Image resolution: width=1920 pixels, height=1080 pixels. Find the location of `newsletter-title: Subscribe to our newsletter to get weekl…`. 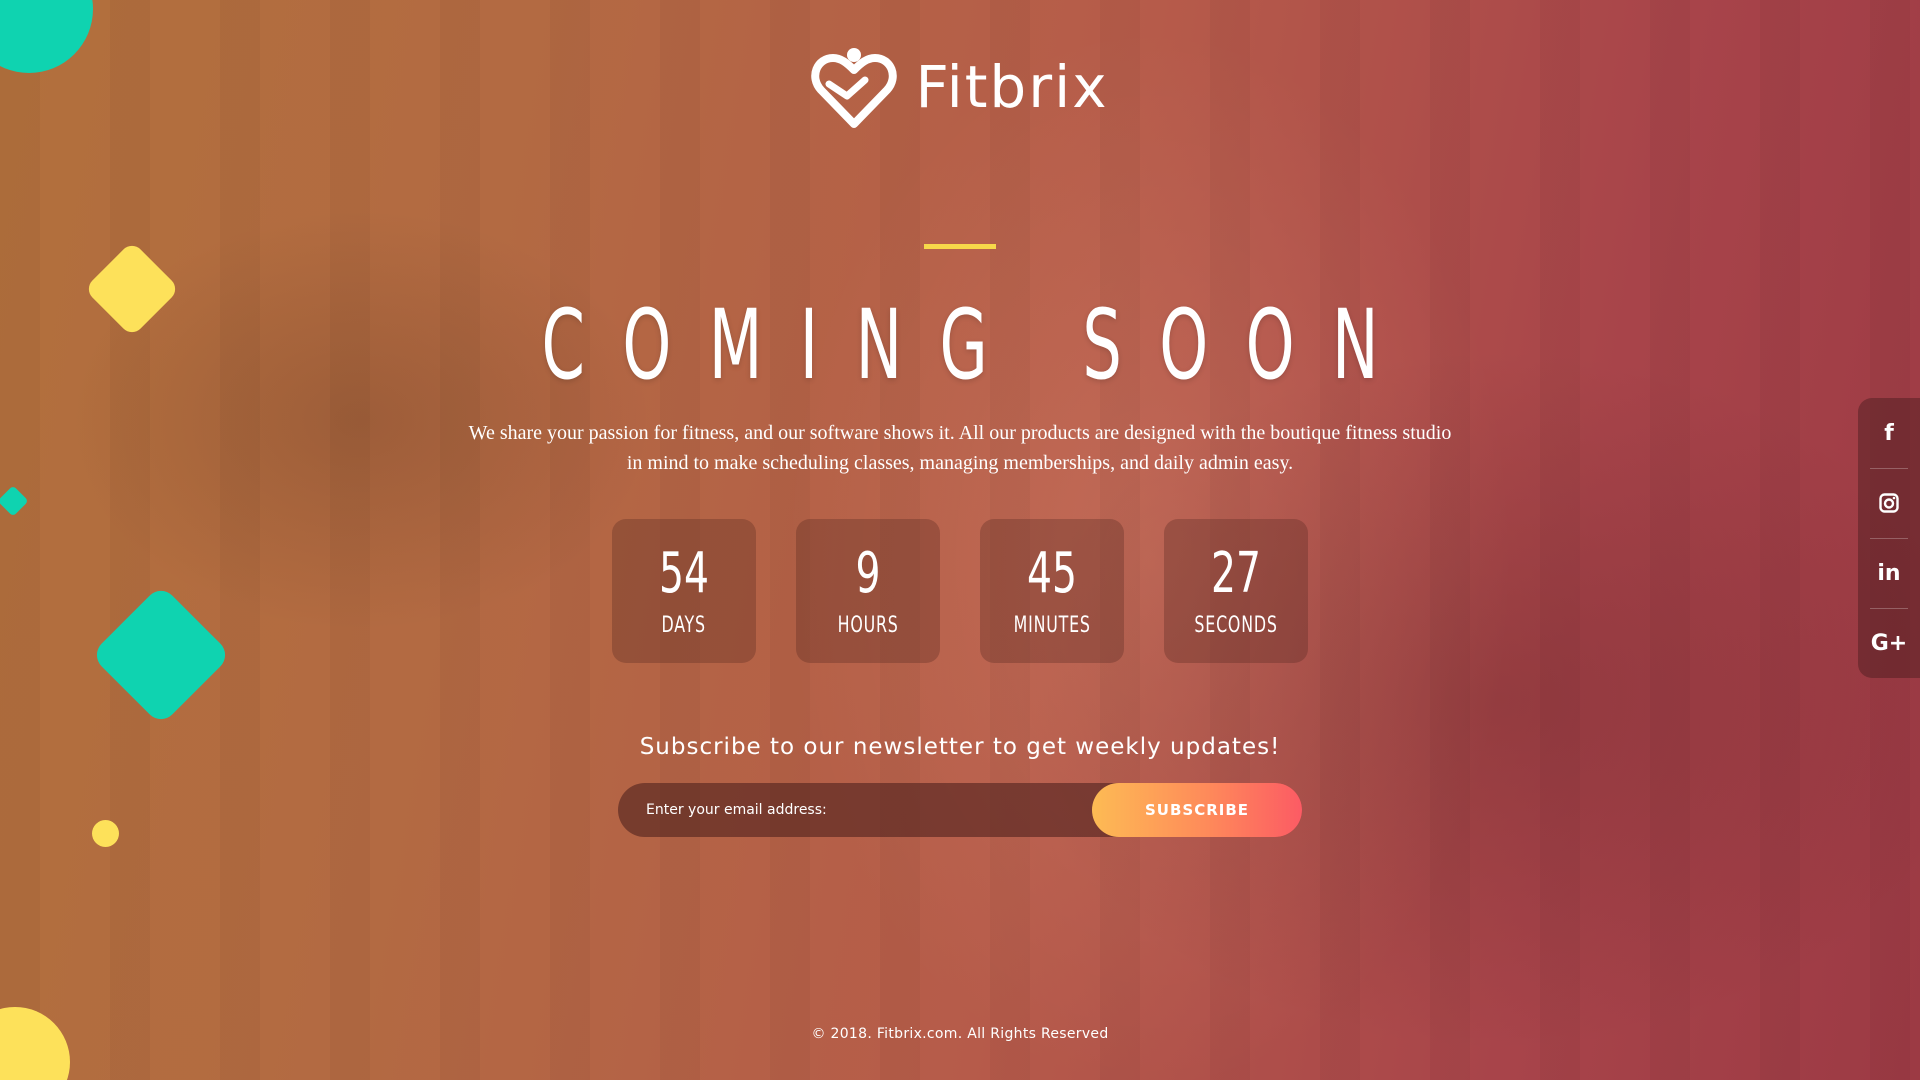

newsletter-title: Subscribe to our newsletter to get weekl… is located at coordinates (960, 747).